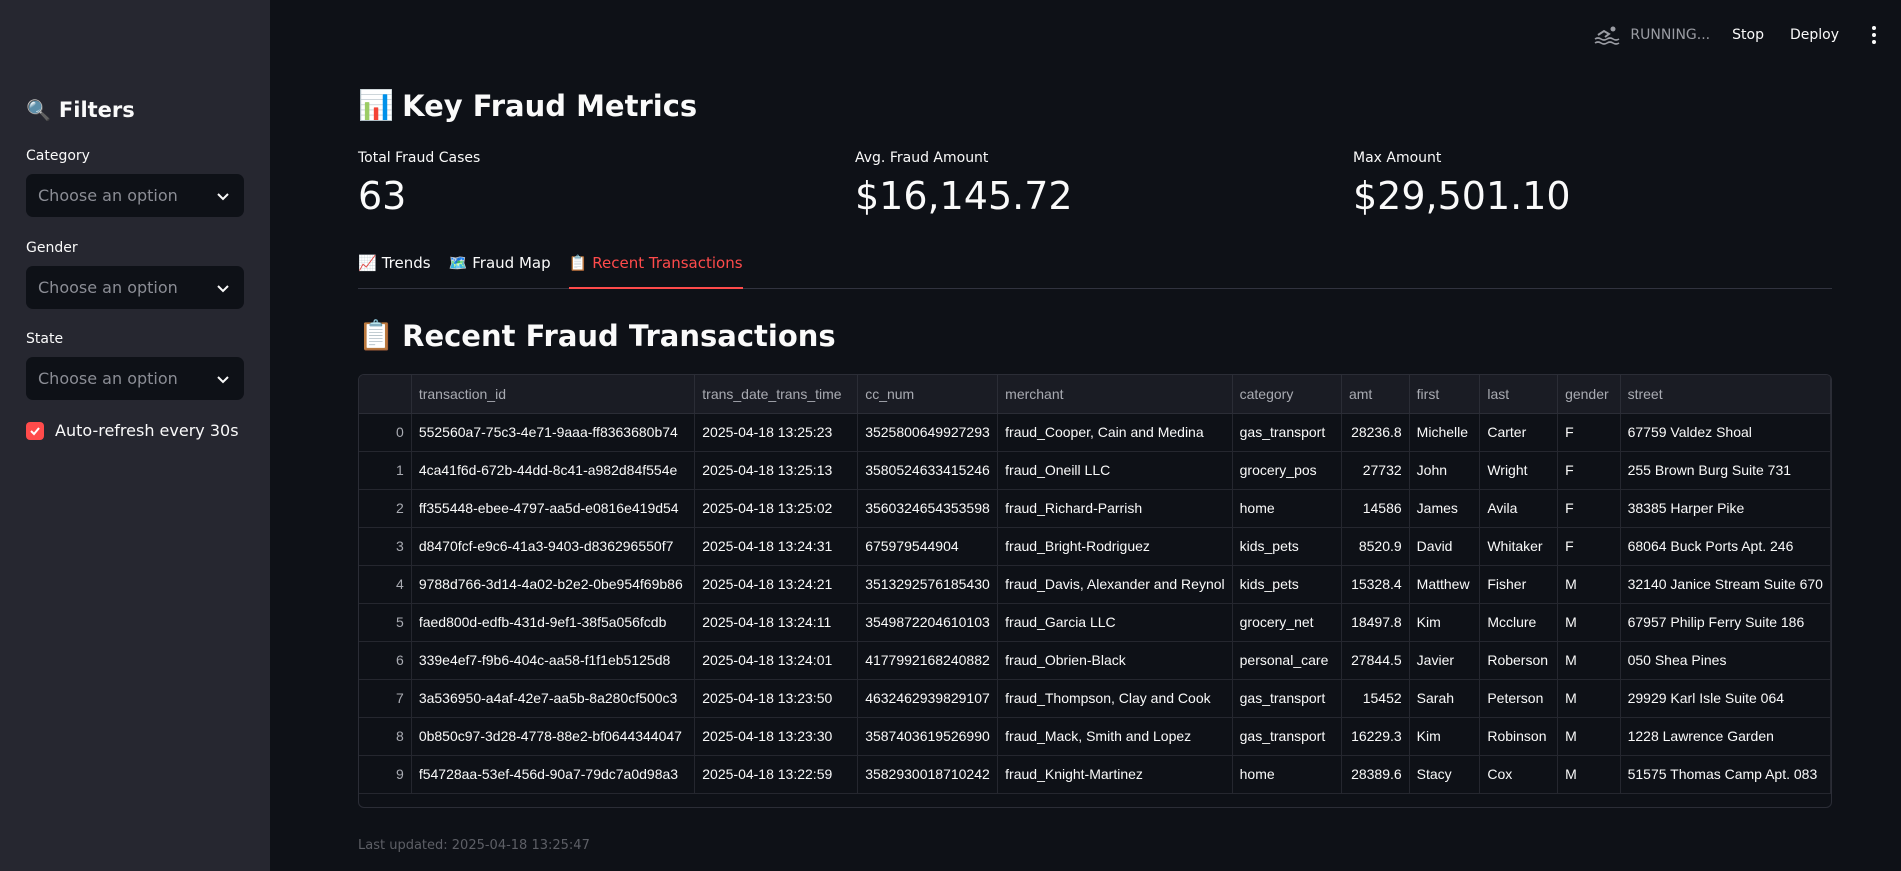 Image resolution: width=1901 pixels, height=871 pixels. I want to click on table-cell: fraud_Oneill LLC, so click(1115, 470).